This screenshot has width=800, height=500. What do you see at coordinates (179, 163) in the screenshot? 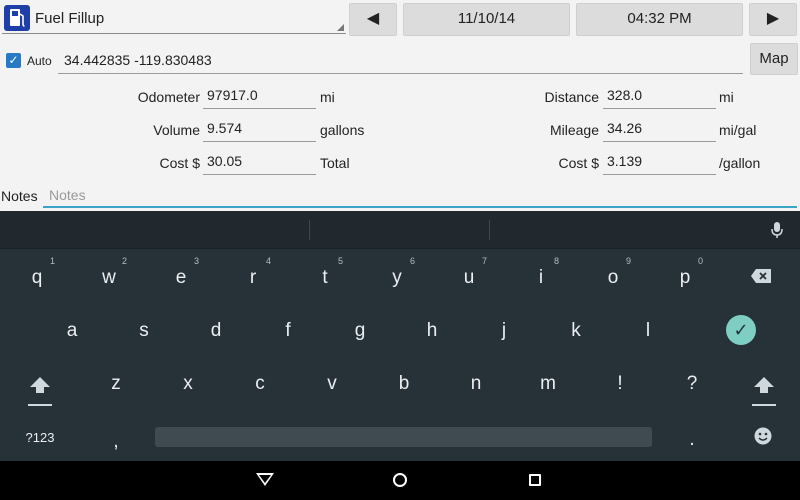
I see `total-cost-label: Cost $` at bounding box center [179, 163].